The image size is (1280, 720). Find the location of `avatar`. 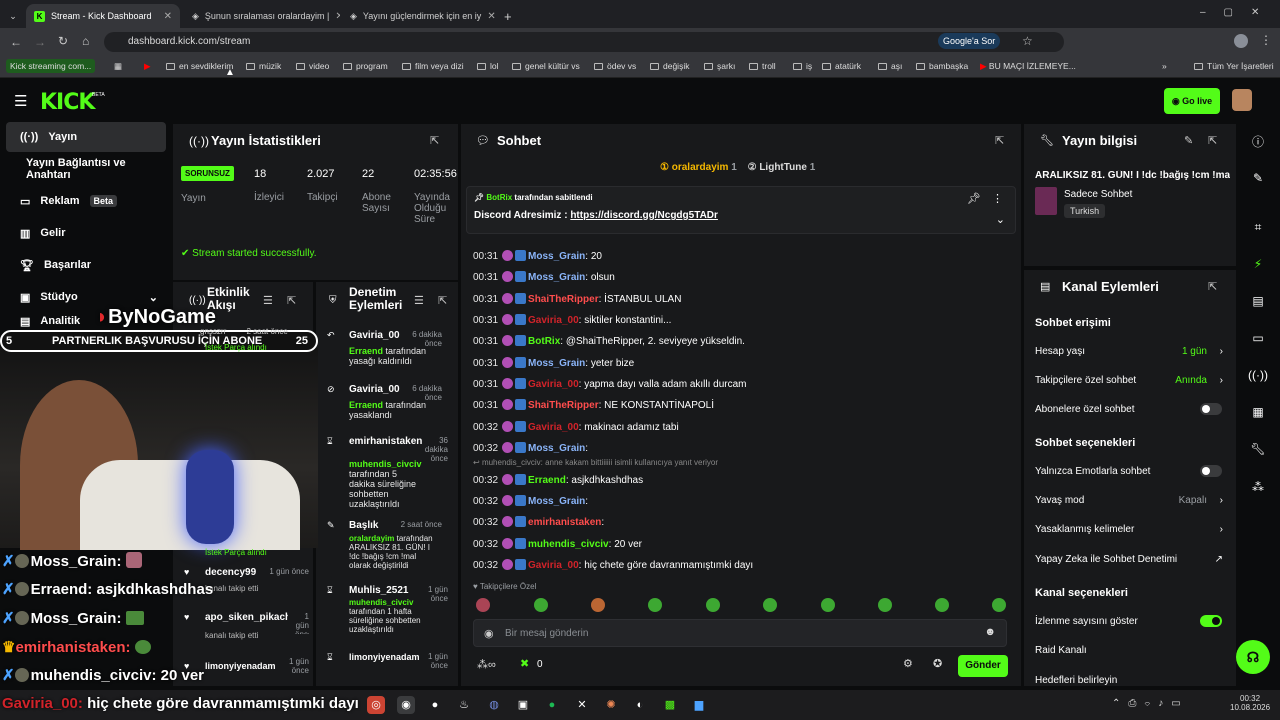

avatar is located at coordinates (1242, 100).